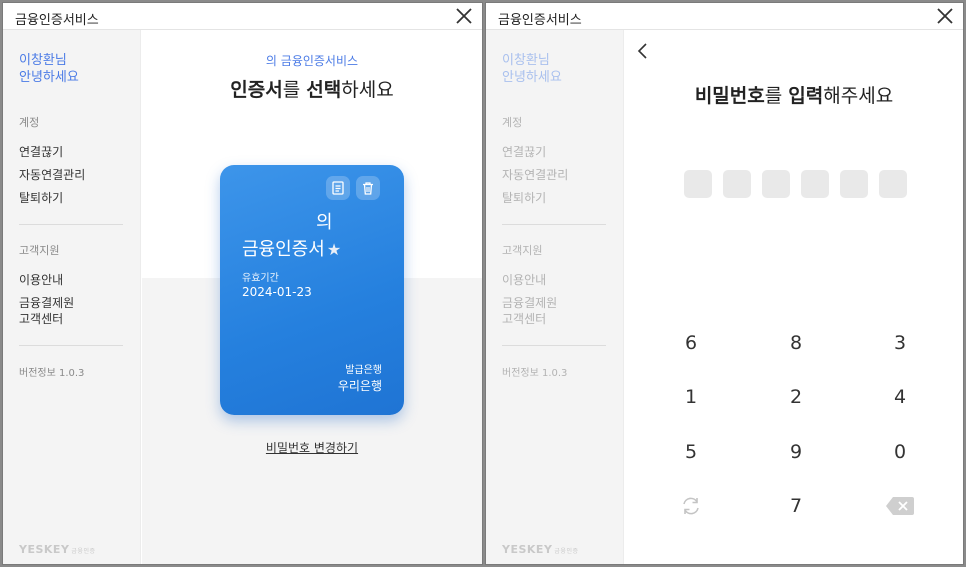  I want to click on keypad-key-8: 8, so click(796, 343).